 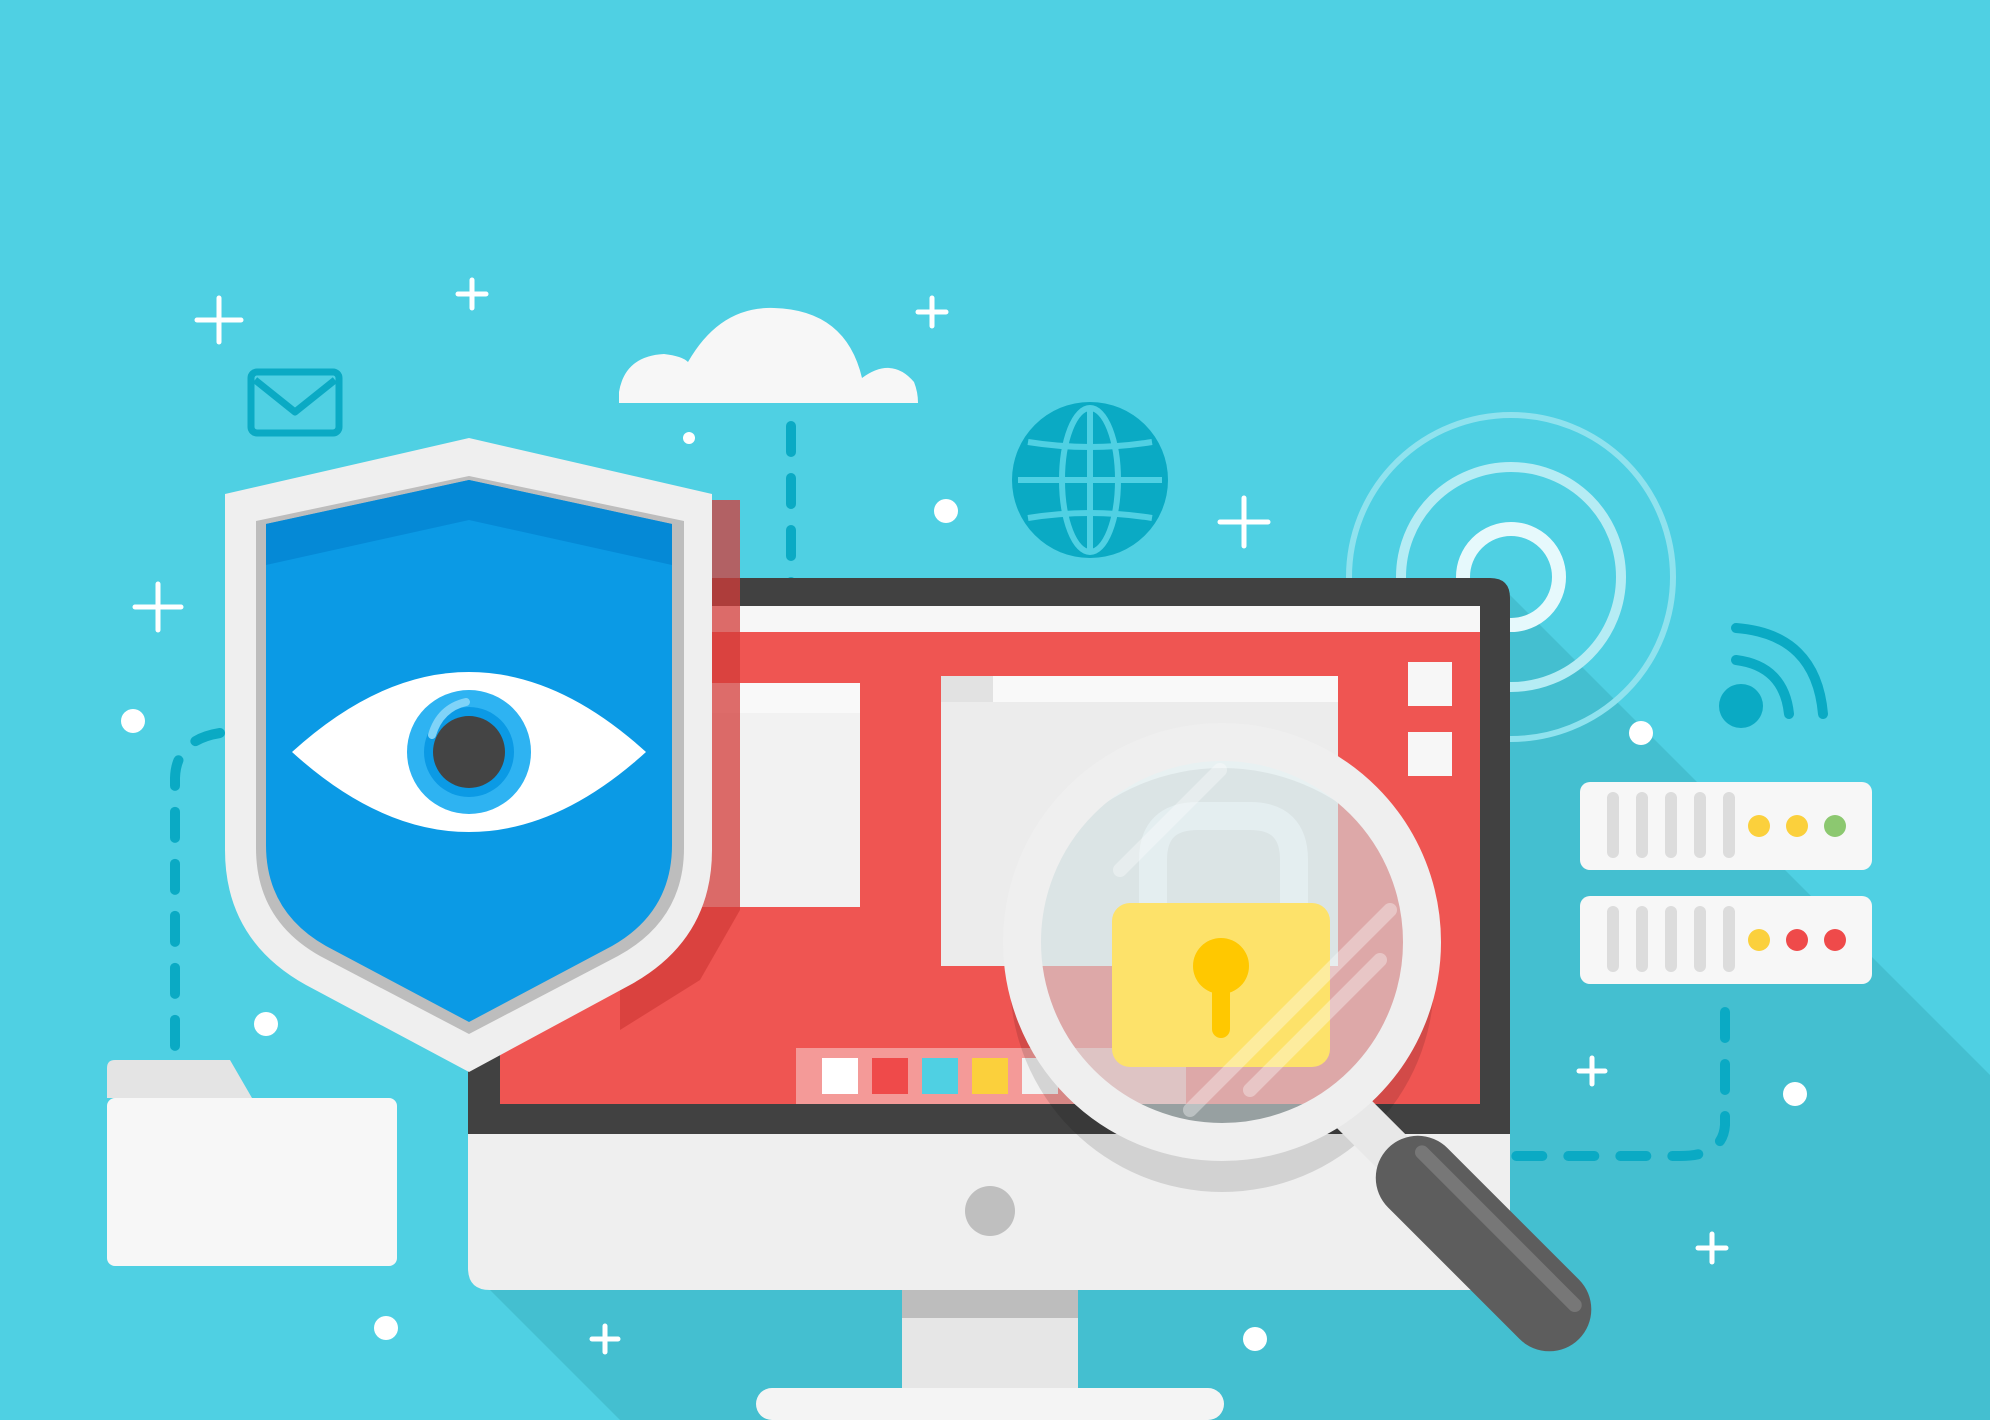 What do you see at coordinates (1090, 480) in the screenshot?
I see `globe-icon` at bounding box center [1090, 480].